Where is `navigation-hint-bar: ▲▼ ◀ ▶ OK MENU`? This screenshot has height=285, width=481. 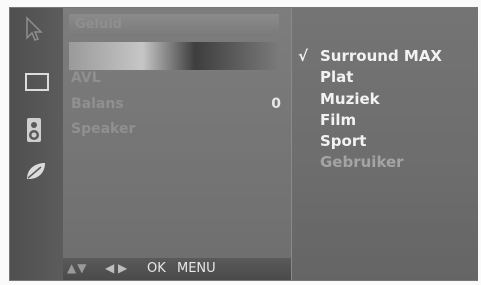 navigation-hint-bar: ▲▼ ◀ ▶ OK MENU is located at coordinates (177, 269).